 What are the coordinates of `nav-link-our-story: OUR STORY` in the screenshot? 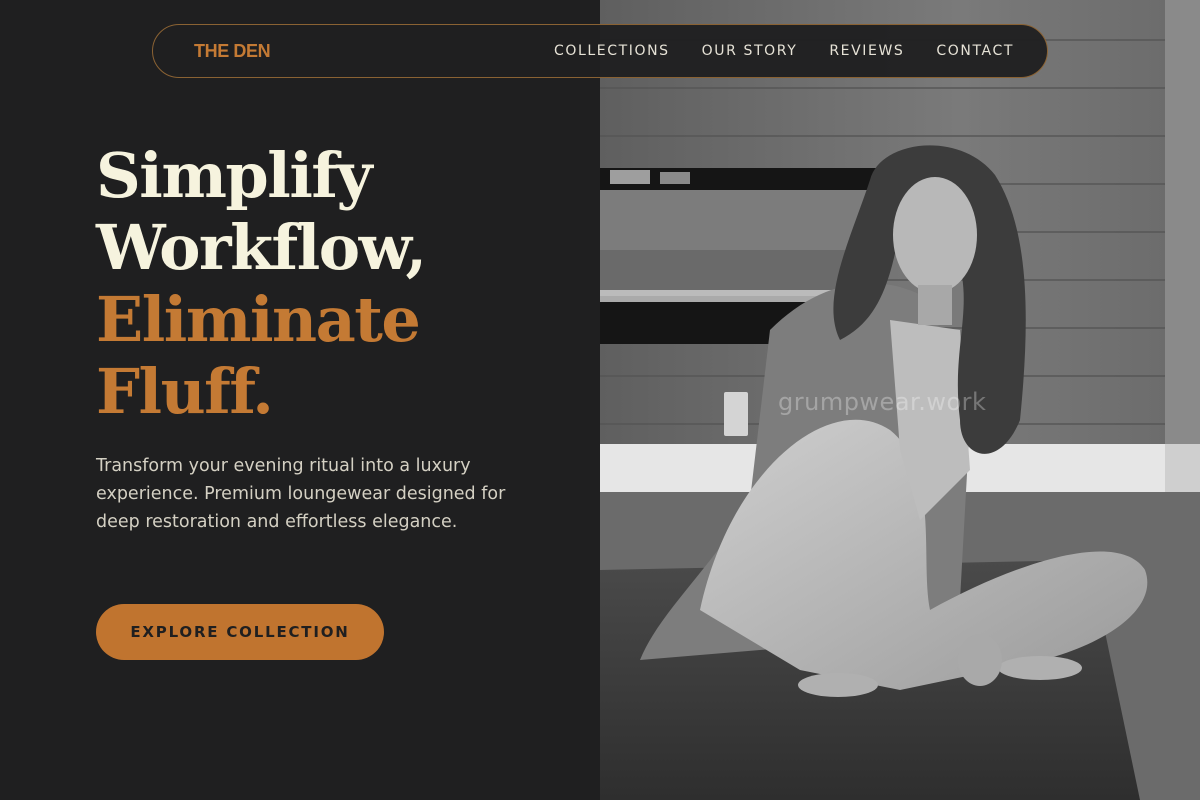 It's located at (750, 51).